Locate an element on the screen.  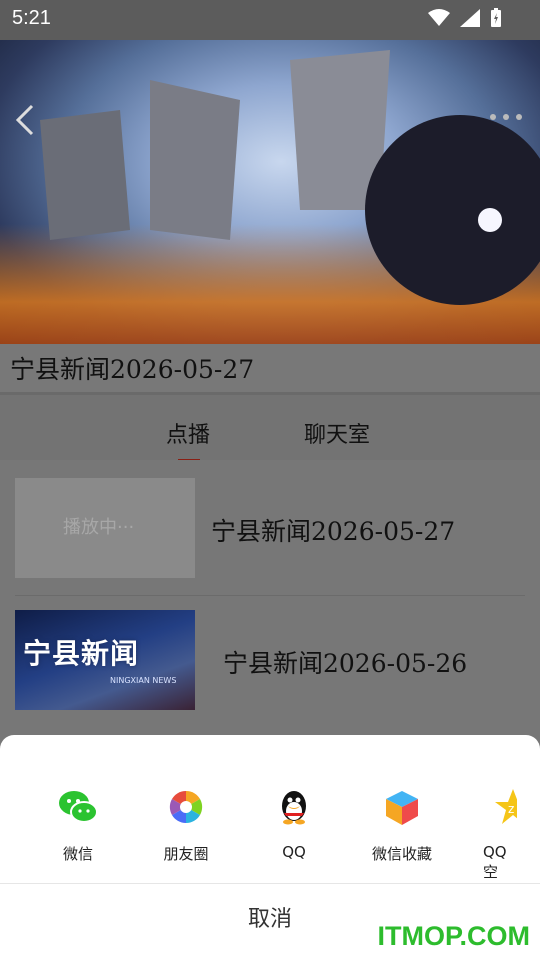
back-button is located at coordinates (26, 120).